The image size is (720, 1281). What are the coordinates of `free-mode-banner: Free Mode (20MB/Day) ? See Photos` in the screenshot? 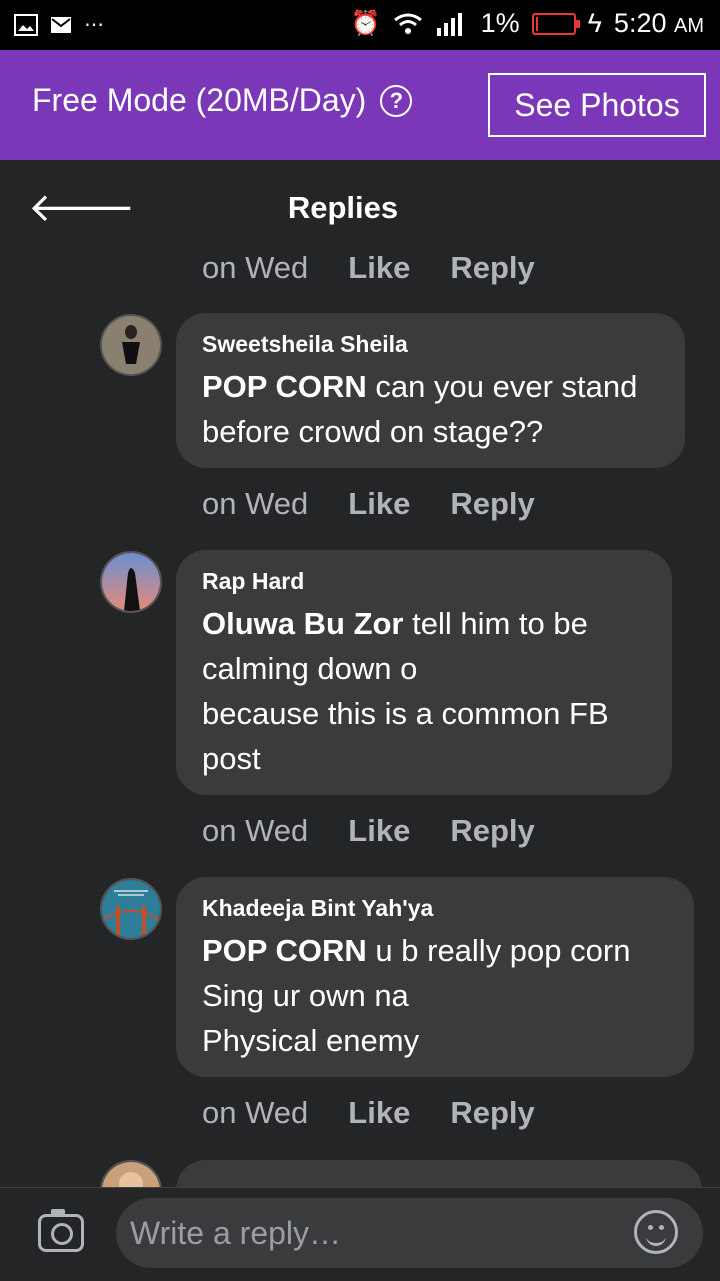 It's located at (360, 105).